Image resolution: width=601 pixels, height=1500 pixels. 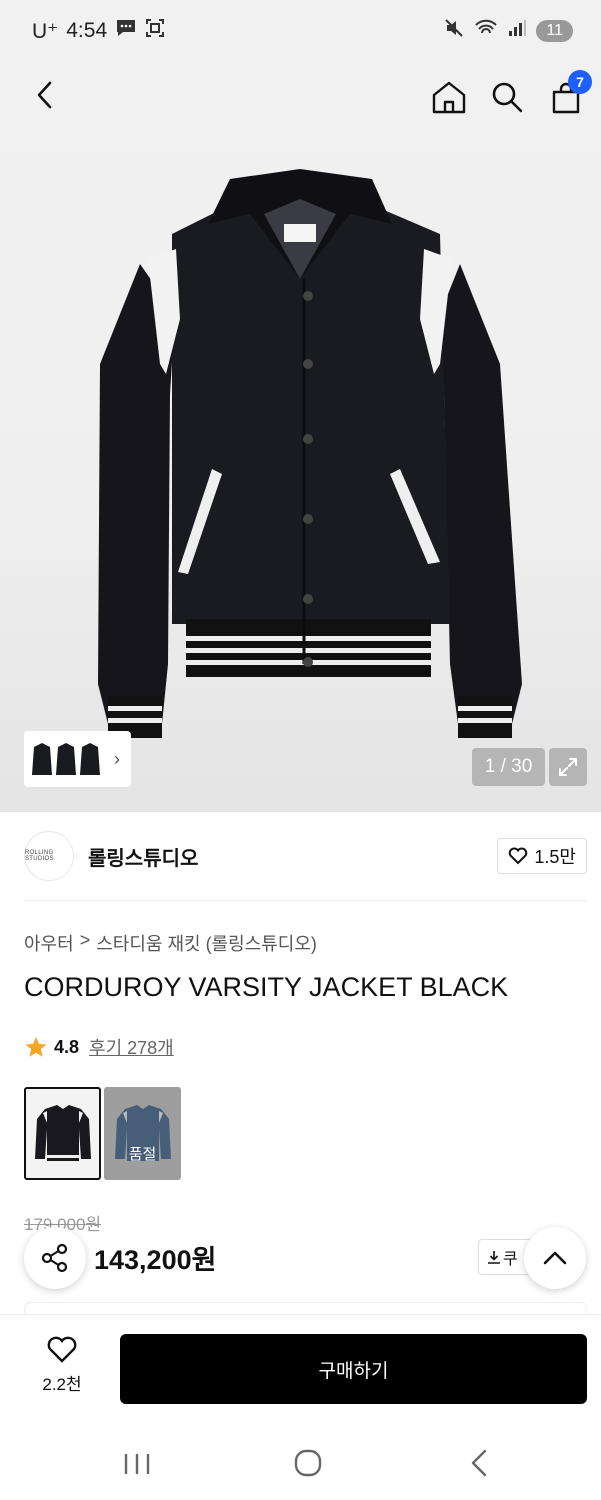 I want to click on mute-icon, so click(x=454, y=30).